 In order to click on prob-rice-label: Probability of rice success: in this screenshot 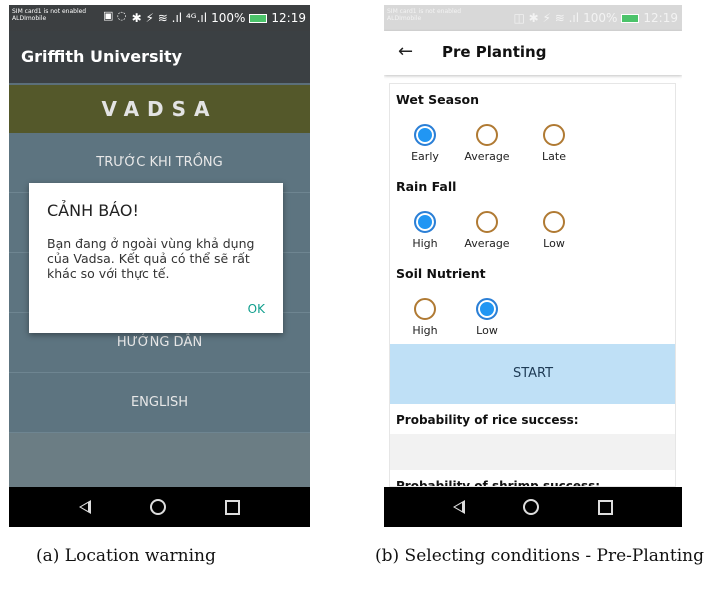, I will do `click(487, 420)`.